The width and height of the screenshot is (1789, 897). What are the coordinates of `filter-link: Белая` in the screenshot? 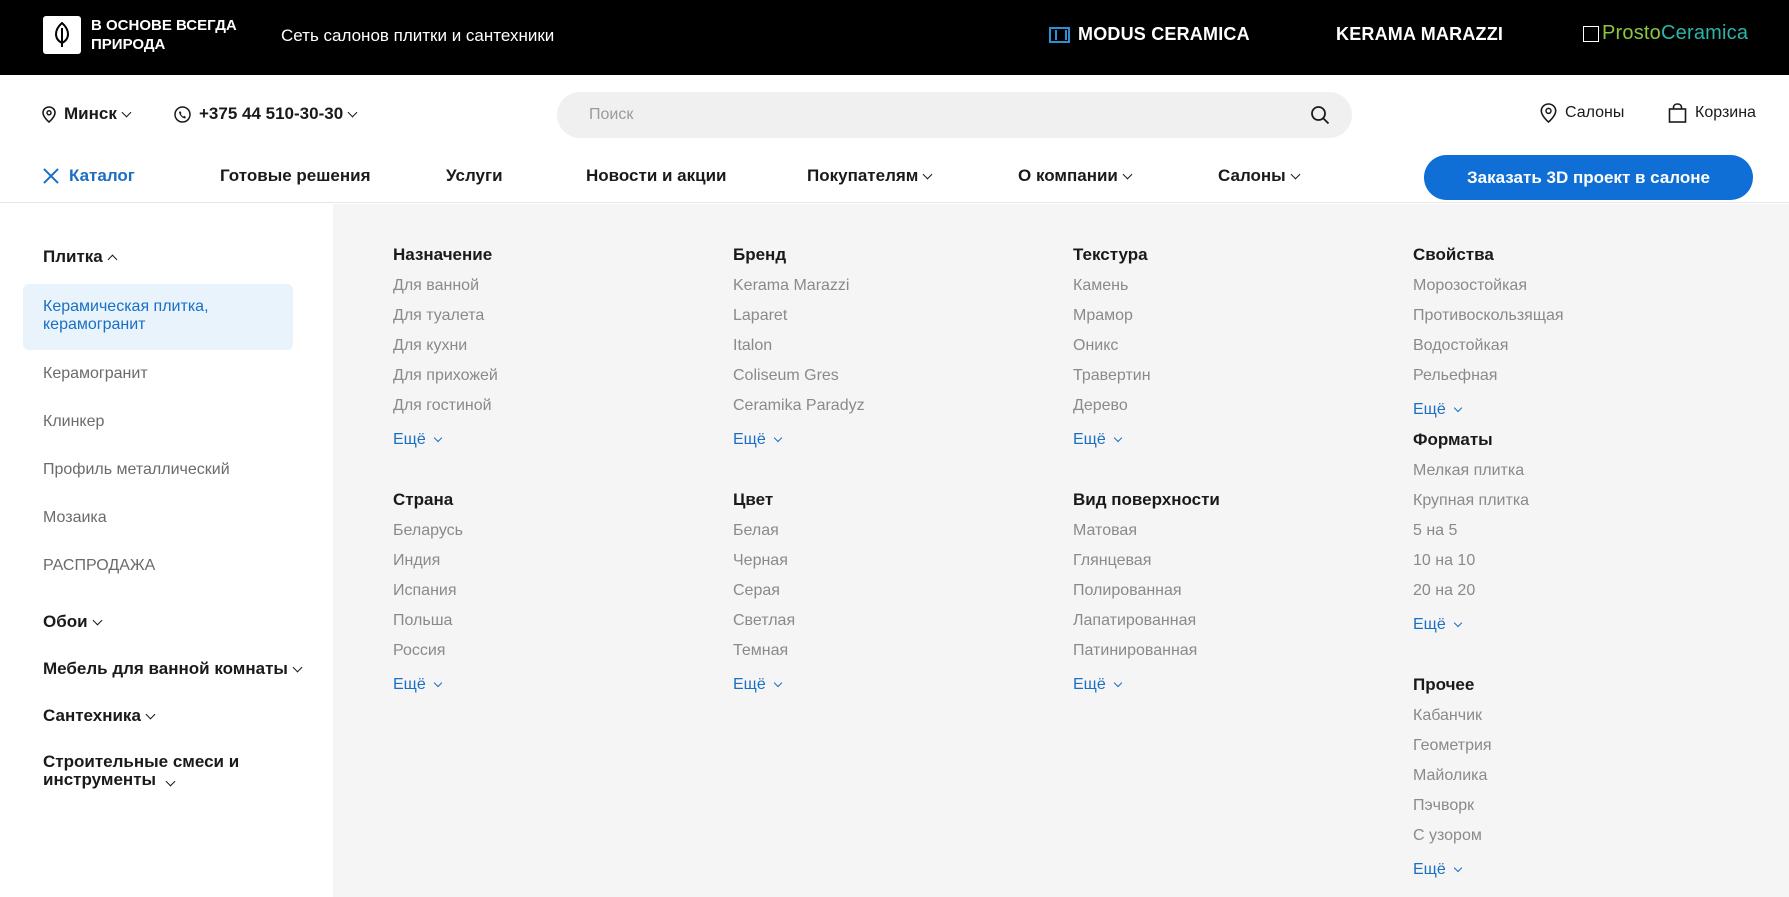 It's located at (764, 535).